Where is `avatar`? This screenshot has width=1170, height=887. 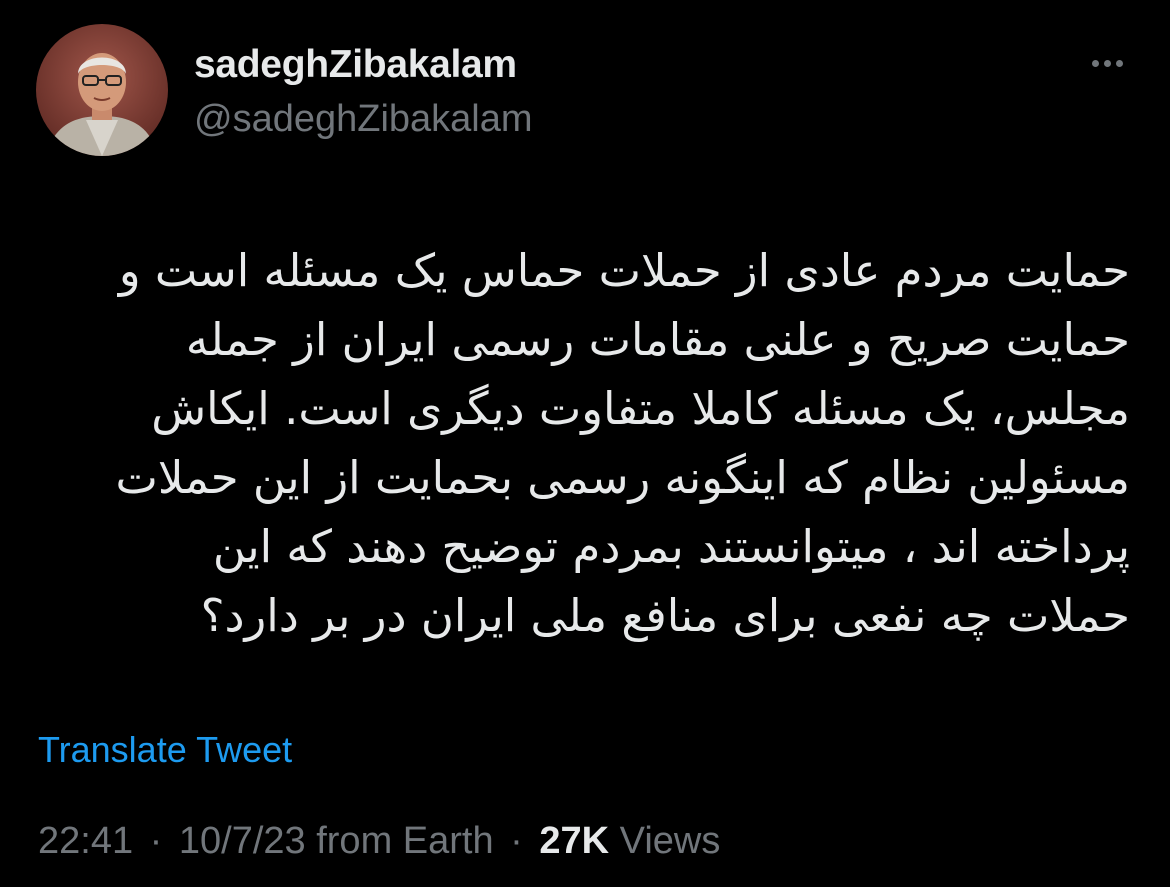
avatar is located at coordinates (102, 90).